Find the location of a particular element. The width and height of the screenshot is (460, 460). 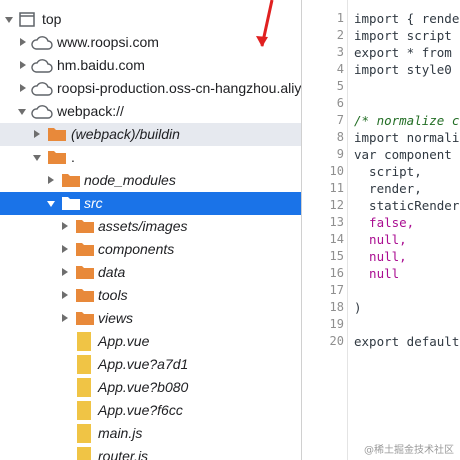

code-line-comment: /* normalize c is located at coordinates (407, 120).